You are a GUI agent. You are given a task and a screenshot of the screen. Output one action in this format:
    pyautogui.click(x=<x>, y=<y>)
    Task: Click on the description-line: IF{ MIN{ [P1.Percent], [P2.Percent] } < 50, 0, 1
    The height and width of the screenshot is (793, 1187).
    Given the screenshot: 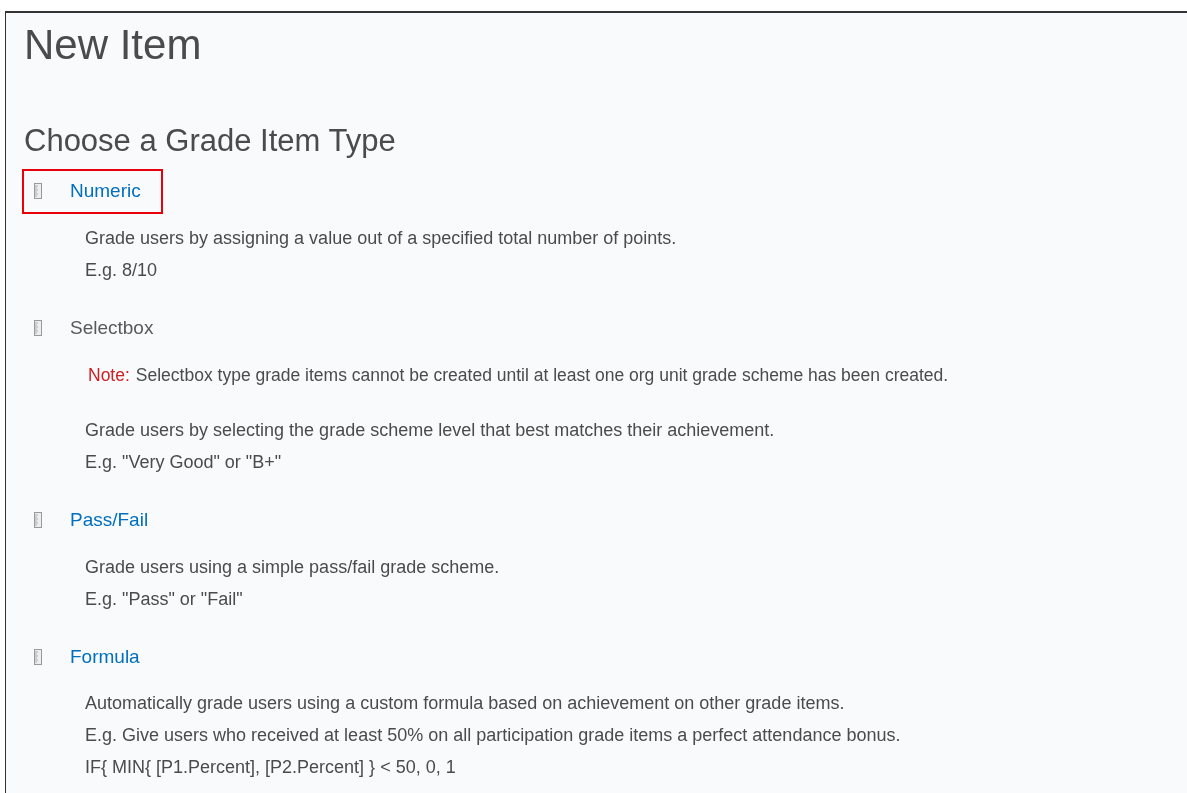 What is the action you would take?
    pyautogui.click(x=270, y=767)
    